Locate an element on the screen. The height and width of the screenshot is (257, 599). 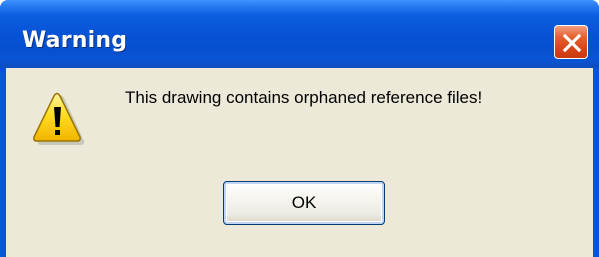
ok-button-label: OK is located at coordinates (304, 202).